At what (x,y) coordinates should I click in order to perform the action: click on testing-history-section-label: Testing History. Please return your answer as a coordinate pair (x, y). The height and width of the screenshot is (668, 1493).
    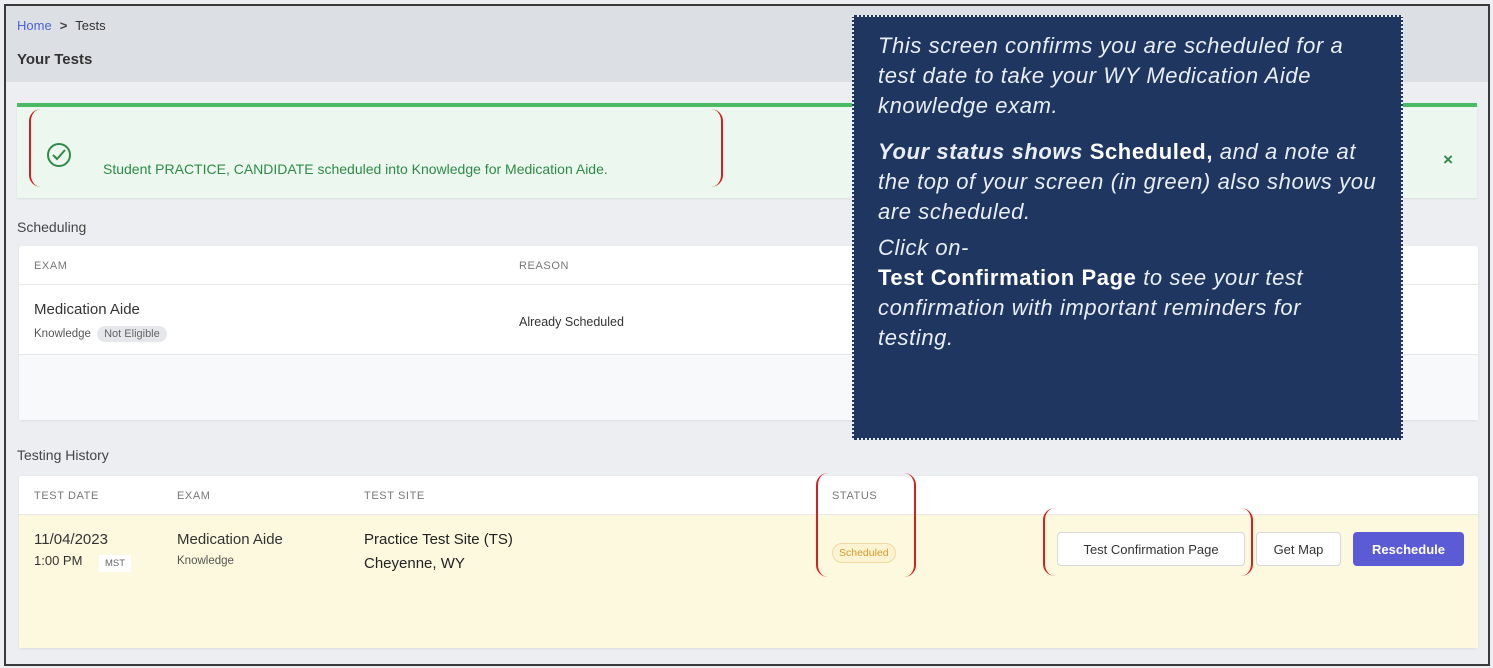
    Looking at the image, I should click on (63, 455).